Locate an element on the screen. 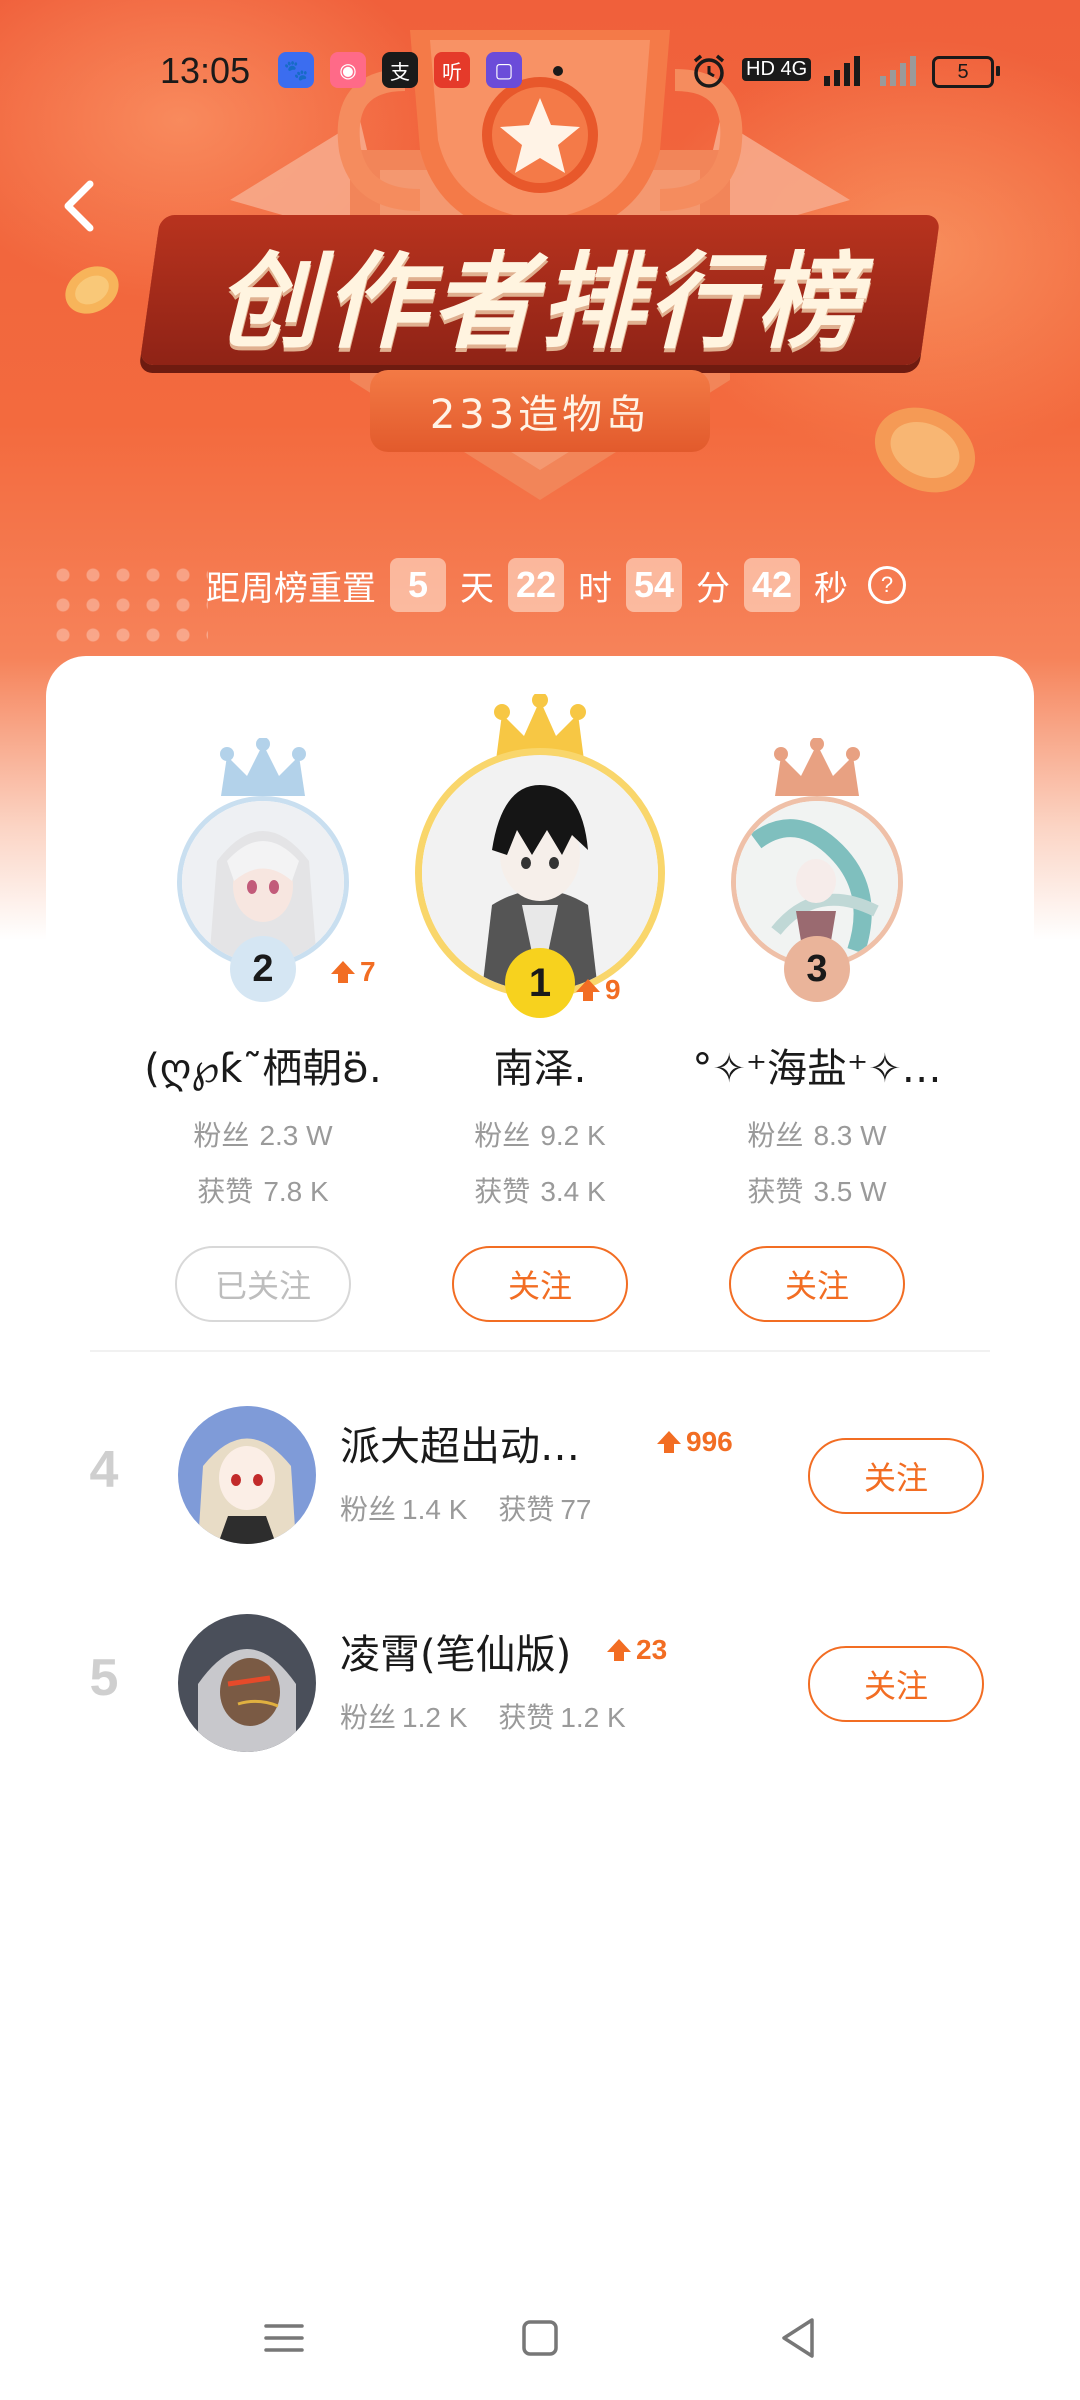 This screenshot has width=1080, height=2400. back-arrow-icon is located at coordinates (82, 206).